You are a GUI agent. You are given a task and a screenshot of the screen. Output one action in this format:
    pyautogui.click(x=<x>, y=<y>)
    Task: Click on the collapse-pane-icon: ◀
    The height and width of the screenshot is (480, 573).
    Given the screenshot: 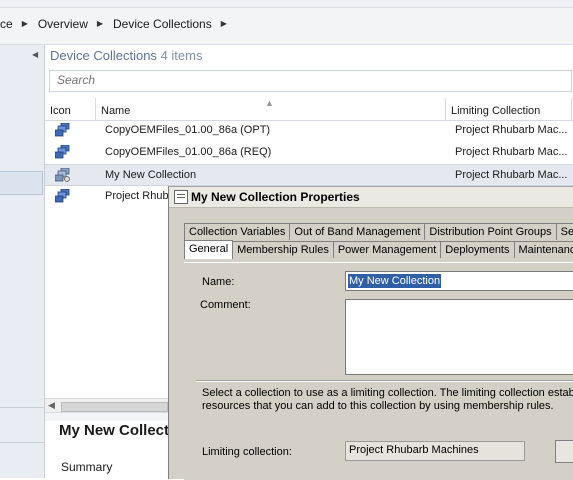 What is the action you would take?
    pyautogui.click(x=35, y=54)
    